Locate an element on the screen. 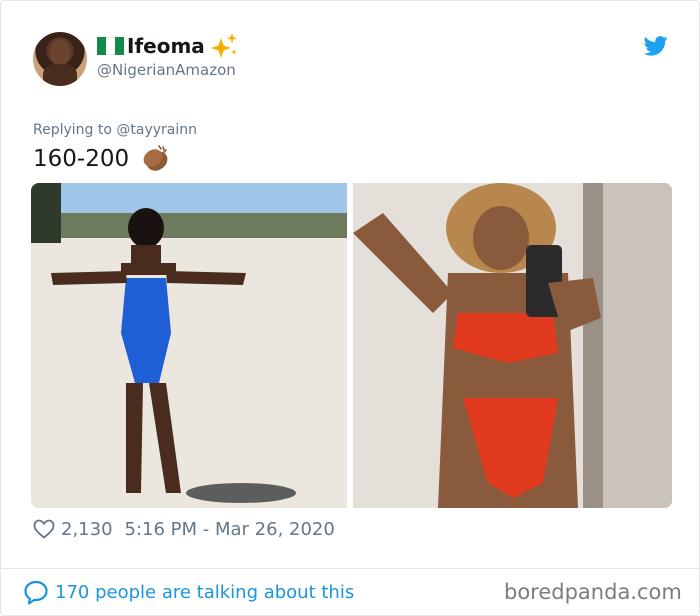  clapping-hands-icon is located at coordinates (155, 158).